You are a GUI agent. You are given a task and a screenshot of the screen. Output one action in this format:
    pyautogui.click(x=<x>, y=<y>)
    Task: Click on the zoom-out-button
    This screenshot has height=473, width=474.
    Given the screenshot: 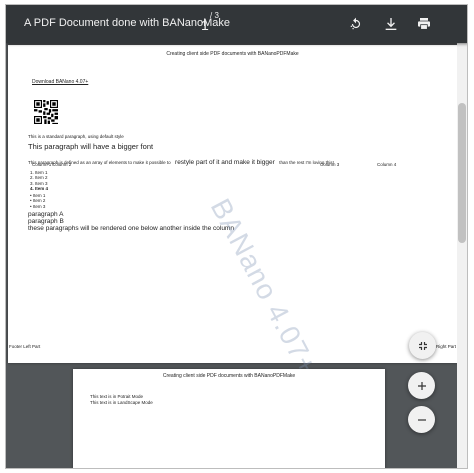 What is the action you would take?
    pyautogui.click(x=421, y=419)
    